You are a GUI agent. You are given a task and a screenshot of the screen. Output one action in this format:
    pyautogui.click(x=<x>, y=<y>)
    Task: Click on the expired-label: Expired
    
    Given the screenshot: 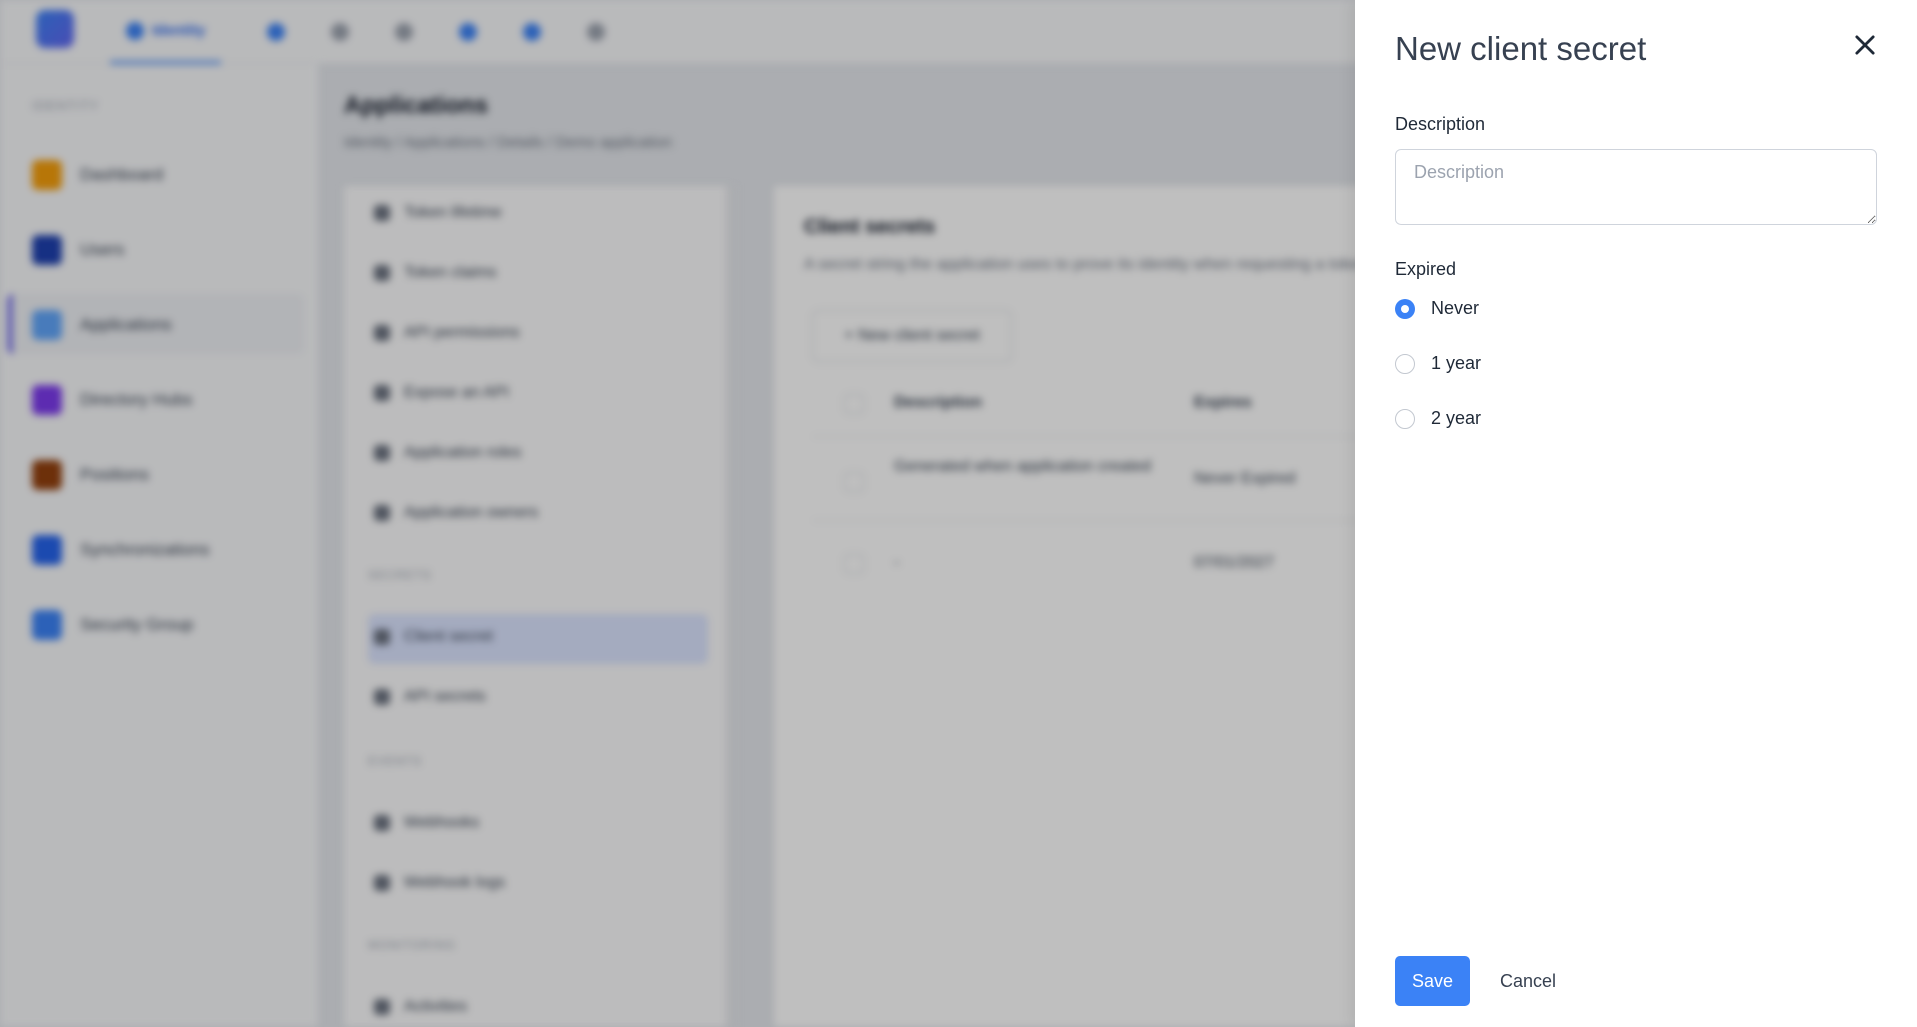 What is the action you would take?
    pyautogui.click(x=1426, y=269)
    